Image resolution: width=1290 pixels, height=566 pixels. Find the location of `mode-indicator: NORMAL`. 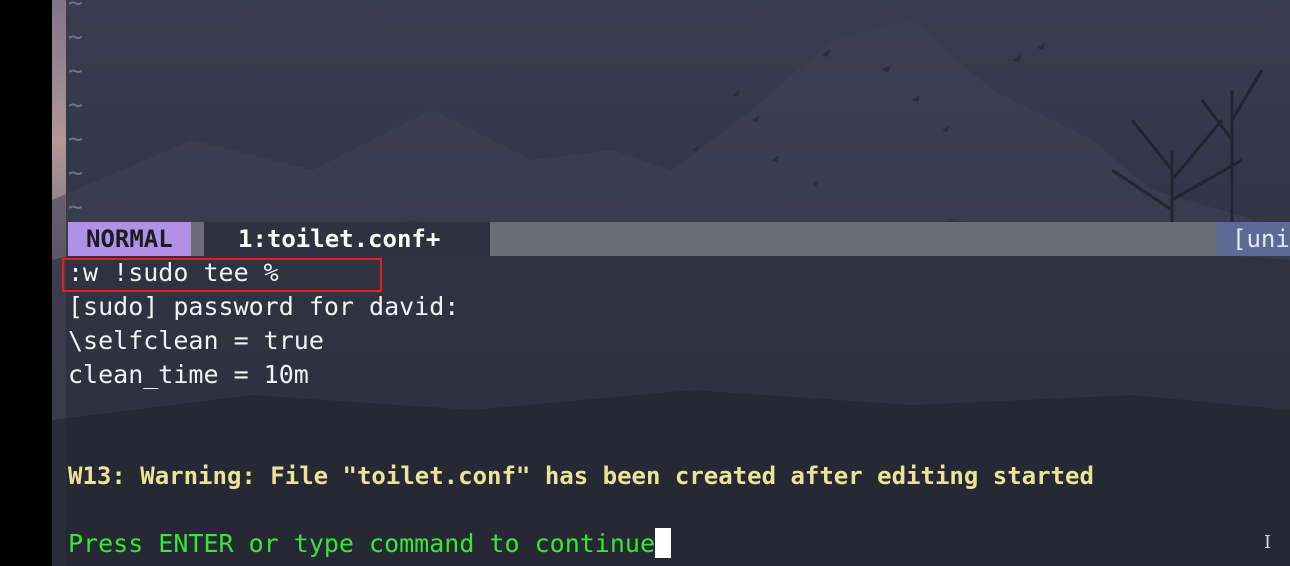

mode-indicator: NORMAL is located at coordinates (129, 239).